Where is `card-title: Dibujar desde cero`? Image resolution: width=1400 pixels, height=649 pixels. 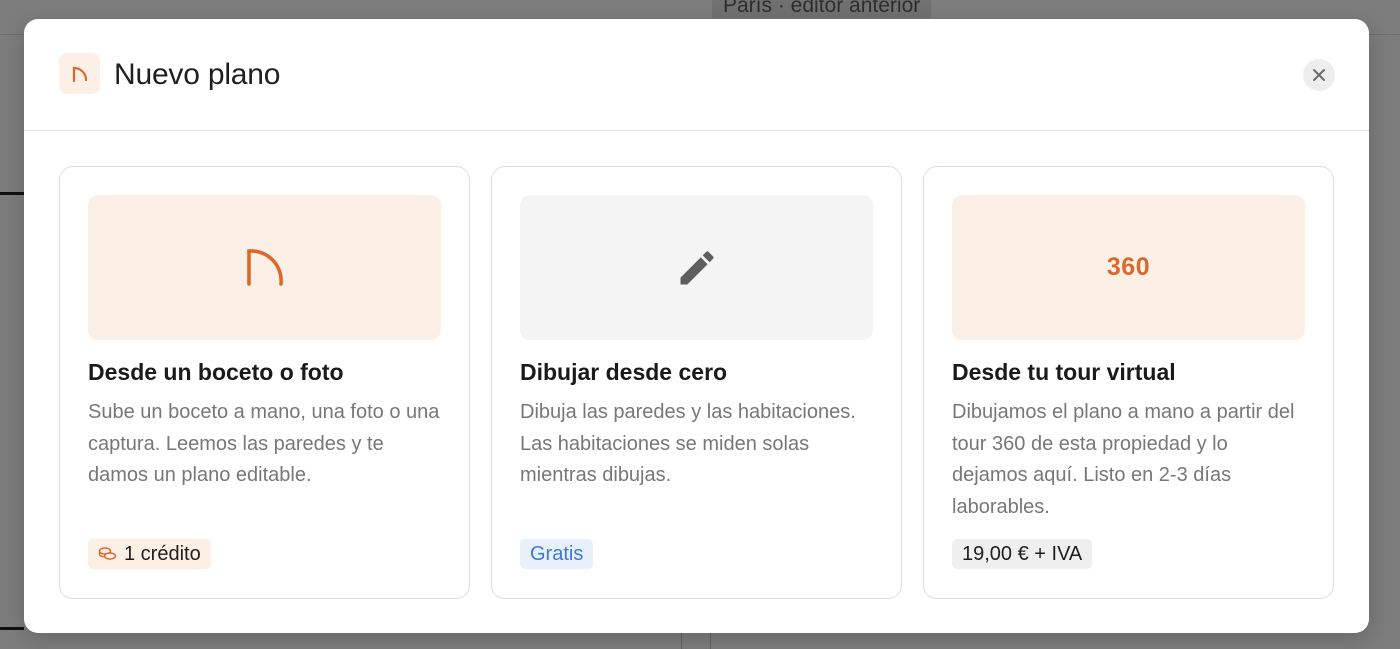
card-title: Dibujar desde cero is located at coordinates (624, 372).